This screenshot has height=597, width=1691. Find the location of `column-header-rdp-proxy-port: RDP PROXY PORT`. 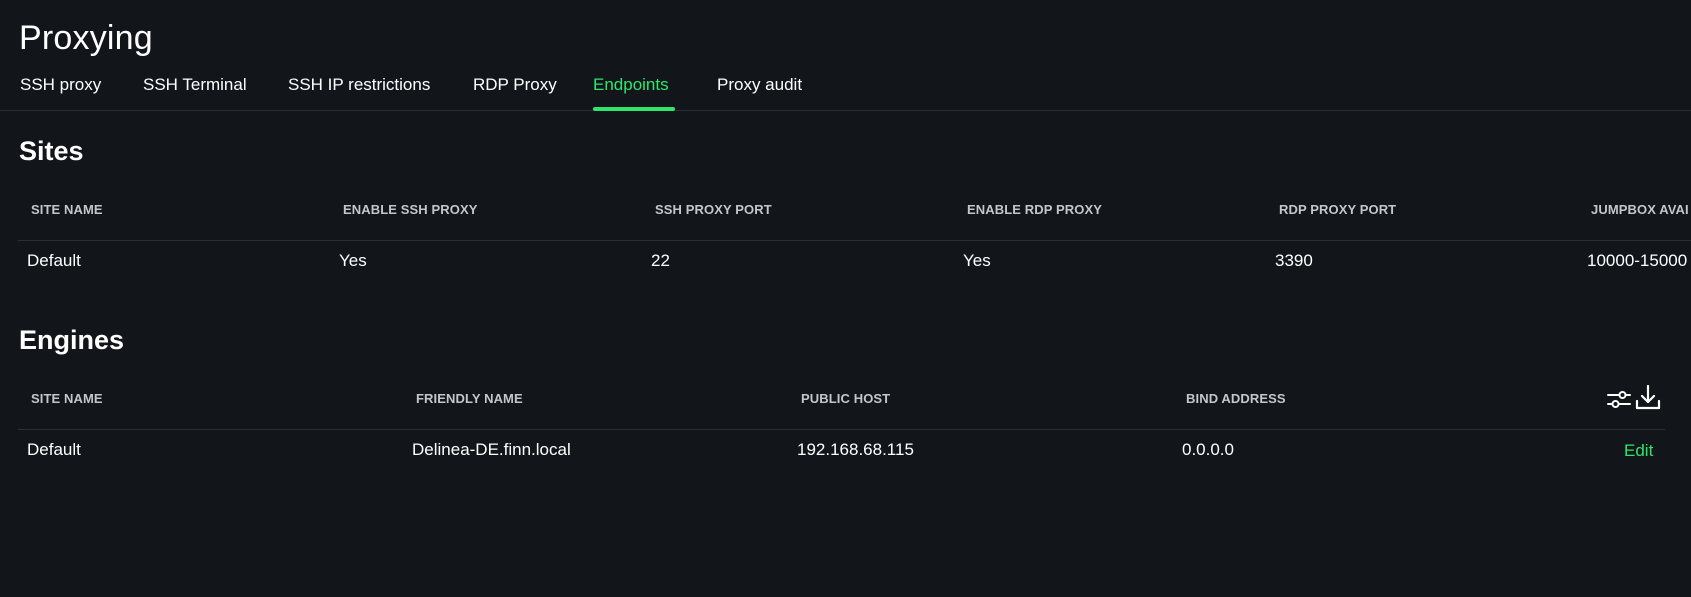

column-header-rdp-proxy-port: RDP PROXY PORT is located at coordinates (1337, 210).